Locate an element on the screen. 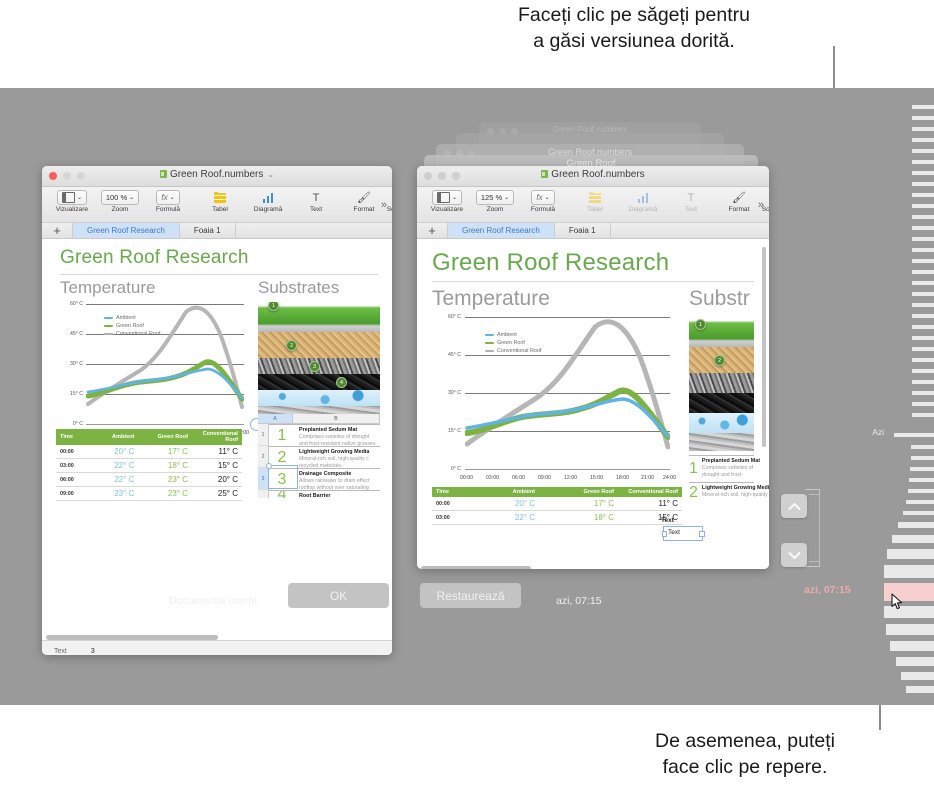  previous-version-button is located at coordinates (794, 506).